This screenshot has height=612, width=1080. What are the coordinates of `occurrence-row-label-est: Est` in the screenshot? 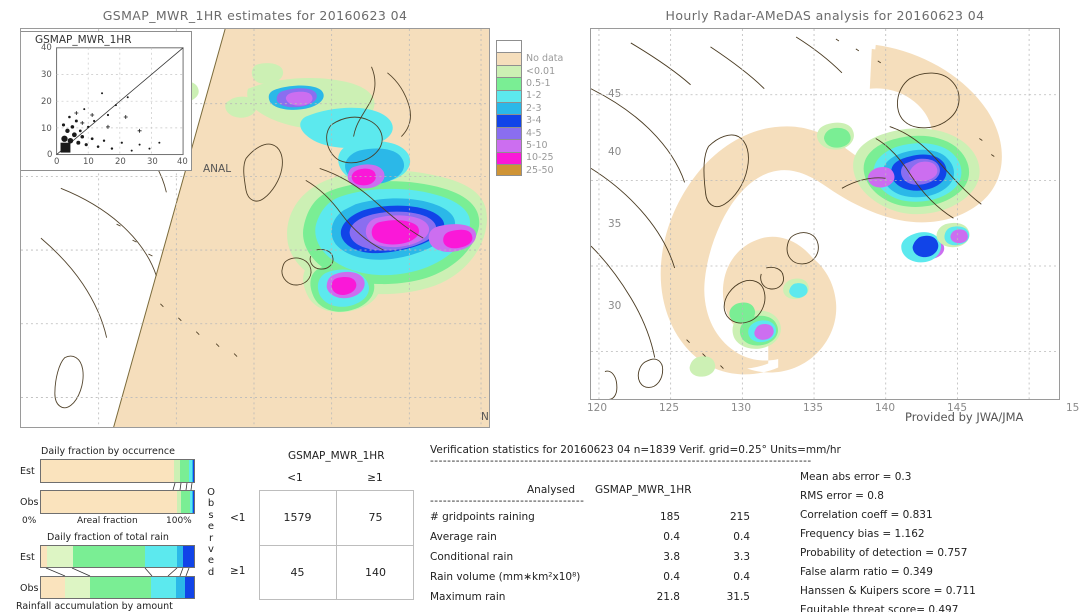 It's located at (27, 471).